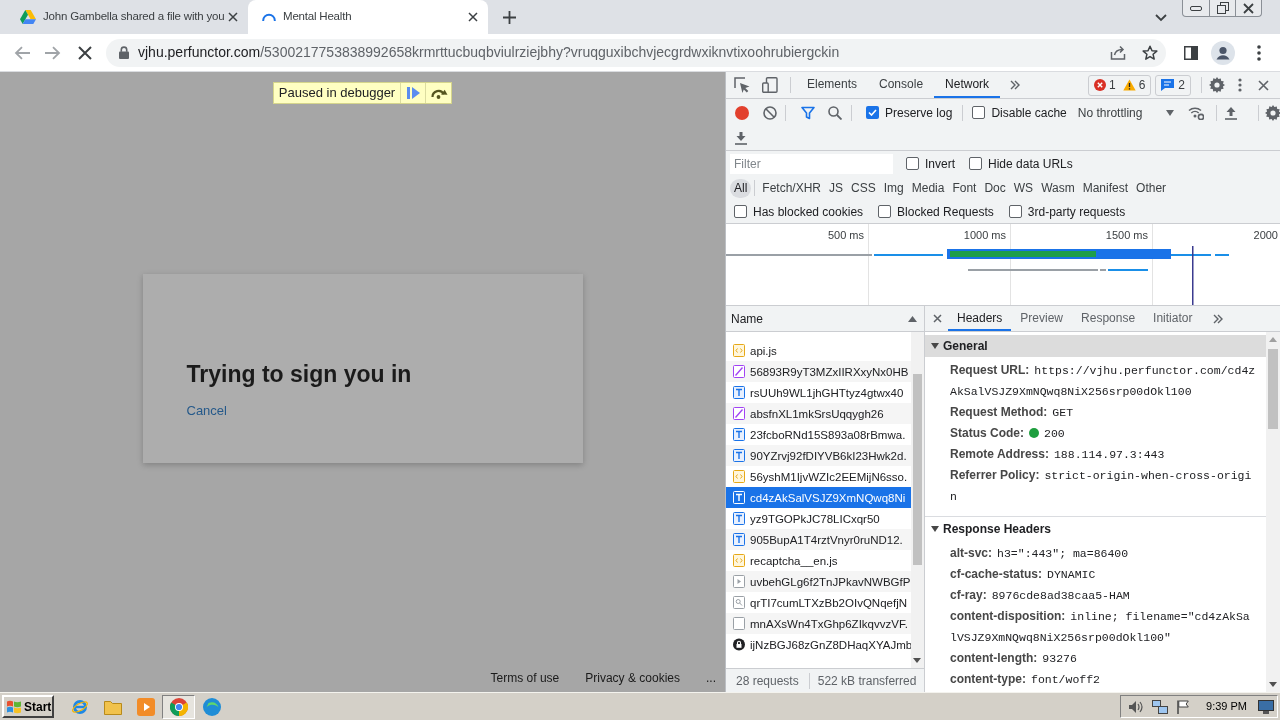 This screenshot has height=720, width=1280. What do you see at coordinates (1265, 235) in the screenshot?
I see `tick-label: 2000` at bounding box center [1265, 235].